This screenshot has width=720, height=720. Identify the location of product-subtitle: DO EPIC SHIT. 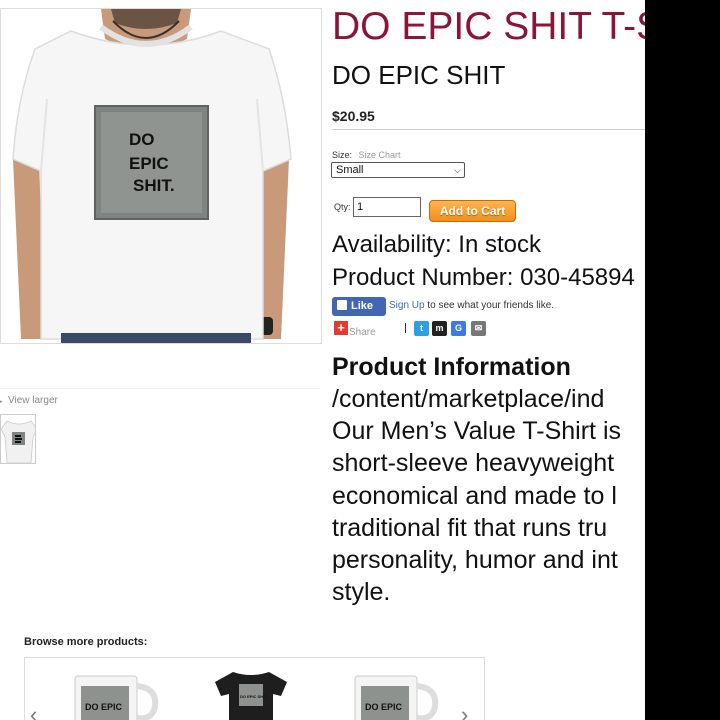
(419, 75).